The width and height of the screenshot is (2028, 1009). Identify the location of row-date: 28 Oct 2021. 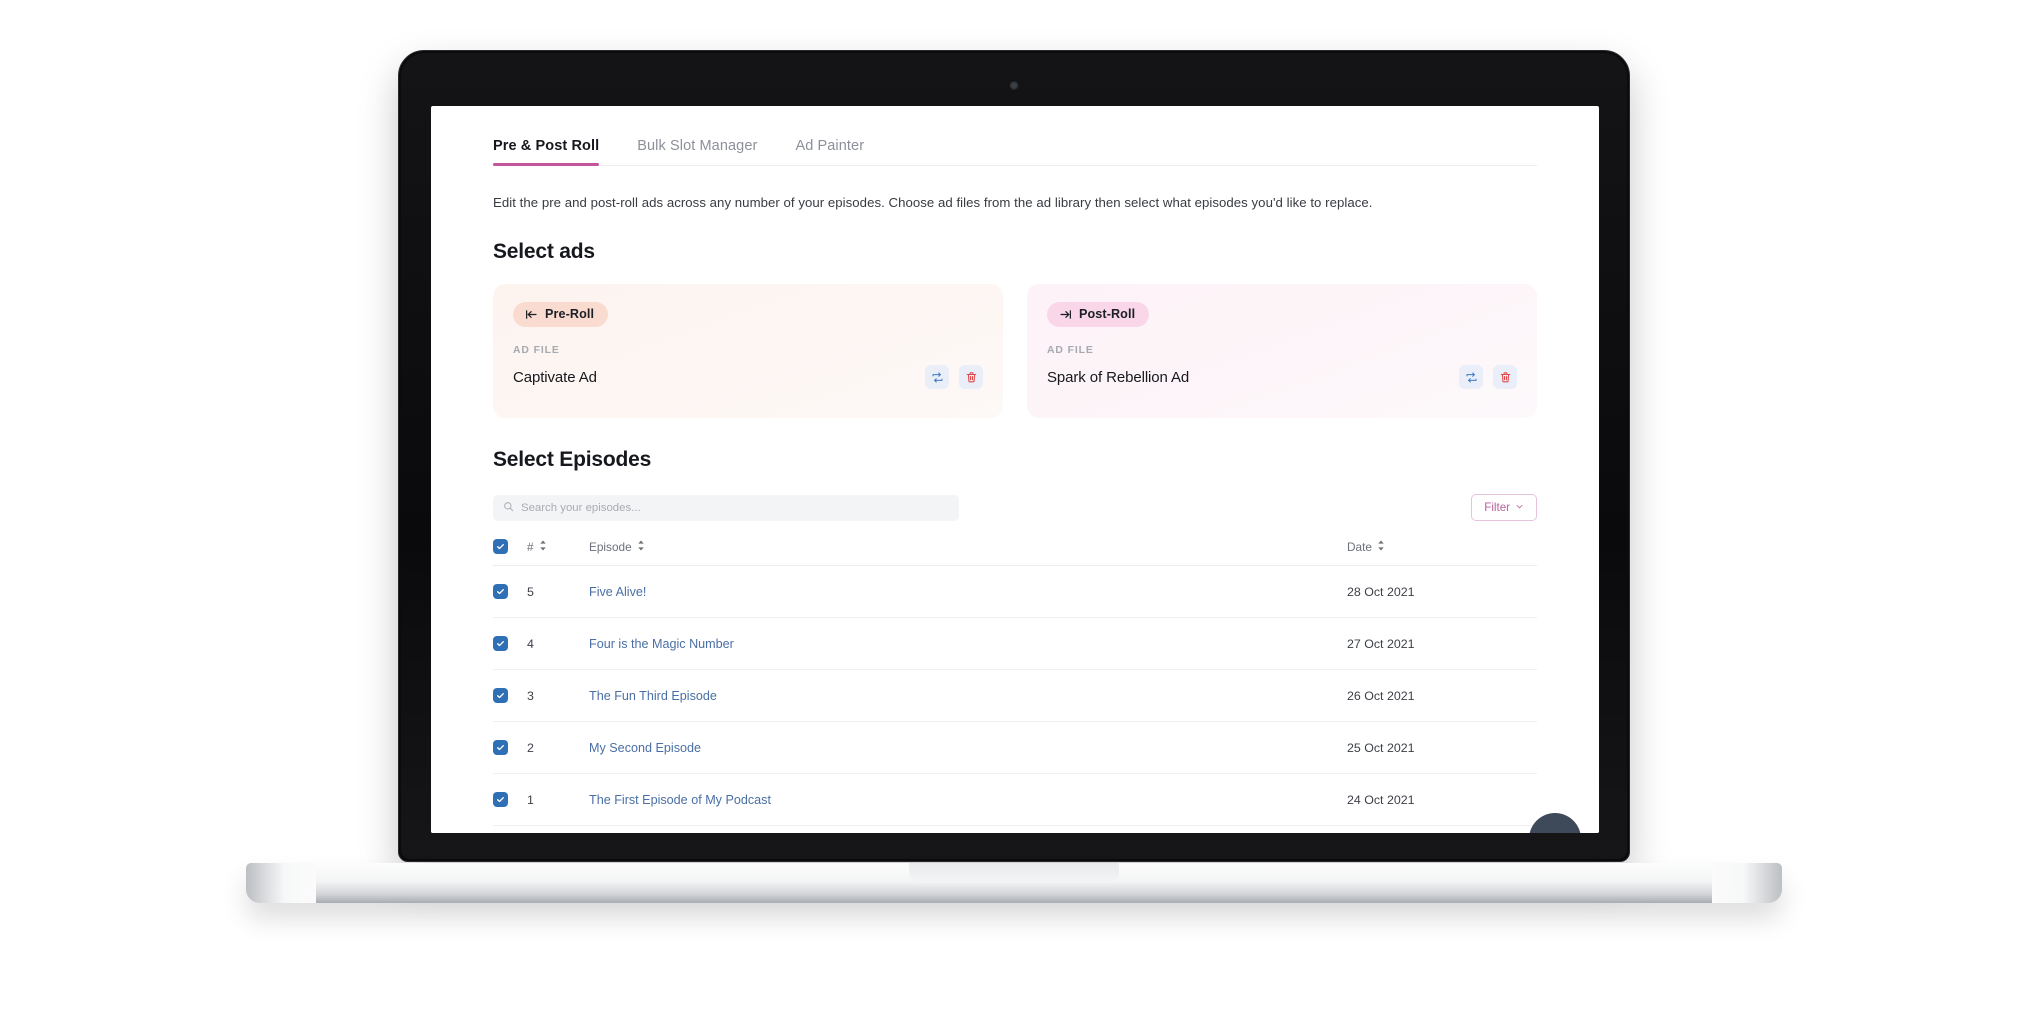
(1442, 591).